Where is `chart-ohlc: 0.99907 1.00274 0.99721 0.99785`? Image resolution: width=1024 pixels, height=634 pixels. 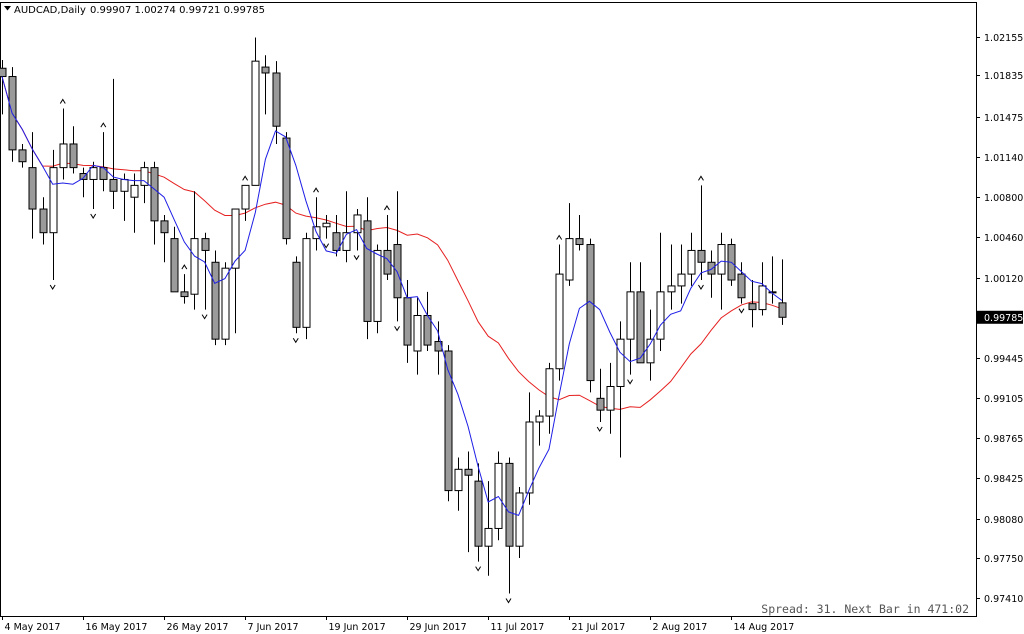 chart-ohlc: 0.99907 1.00274 0.99721 0.99785 is located at coordinates (177, 10).